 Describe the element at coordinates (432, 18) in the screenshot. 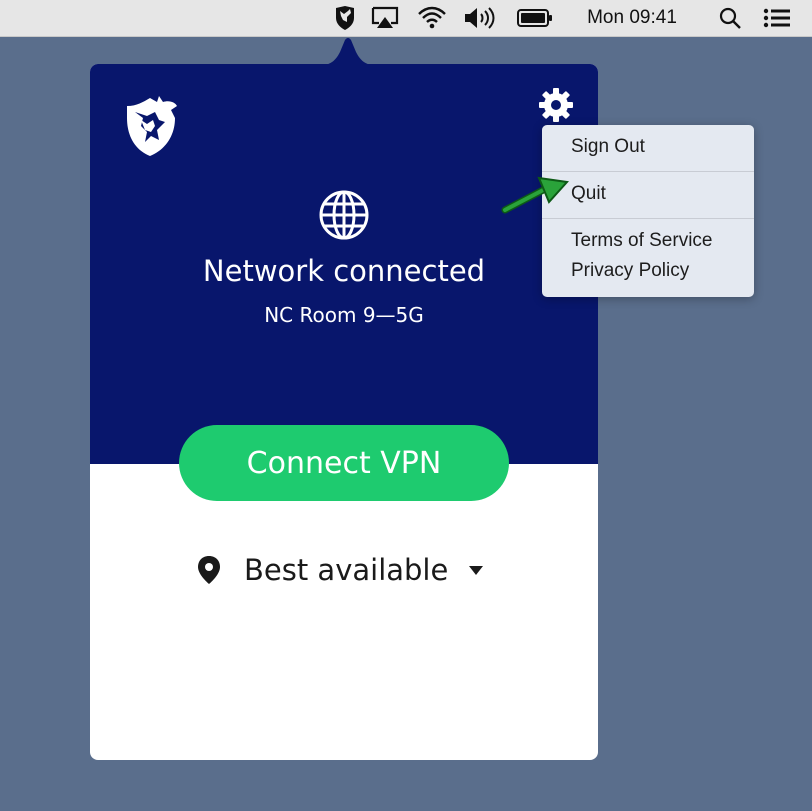

I see `wifi-icon` at that location.